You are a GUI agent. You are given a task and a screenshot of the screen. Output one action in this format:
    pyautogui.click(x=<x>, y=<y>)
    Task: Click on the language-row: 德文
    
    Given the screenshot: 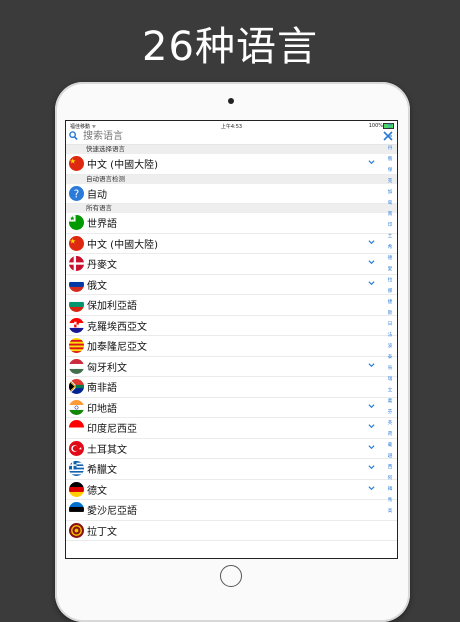 What is the action you would take?
    pyautogui.click(x=231, y=490)
    